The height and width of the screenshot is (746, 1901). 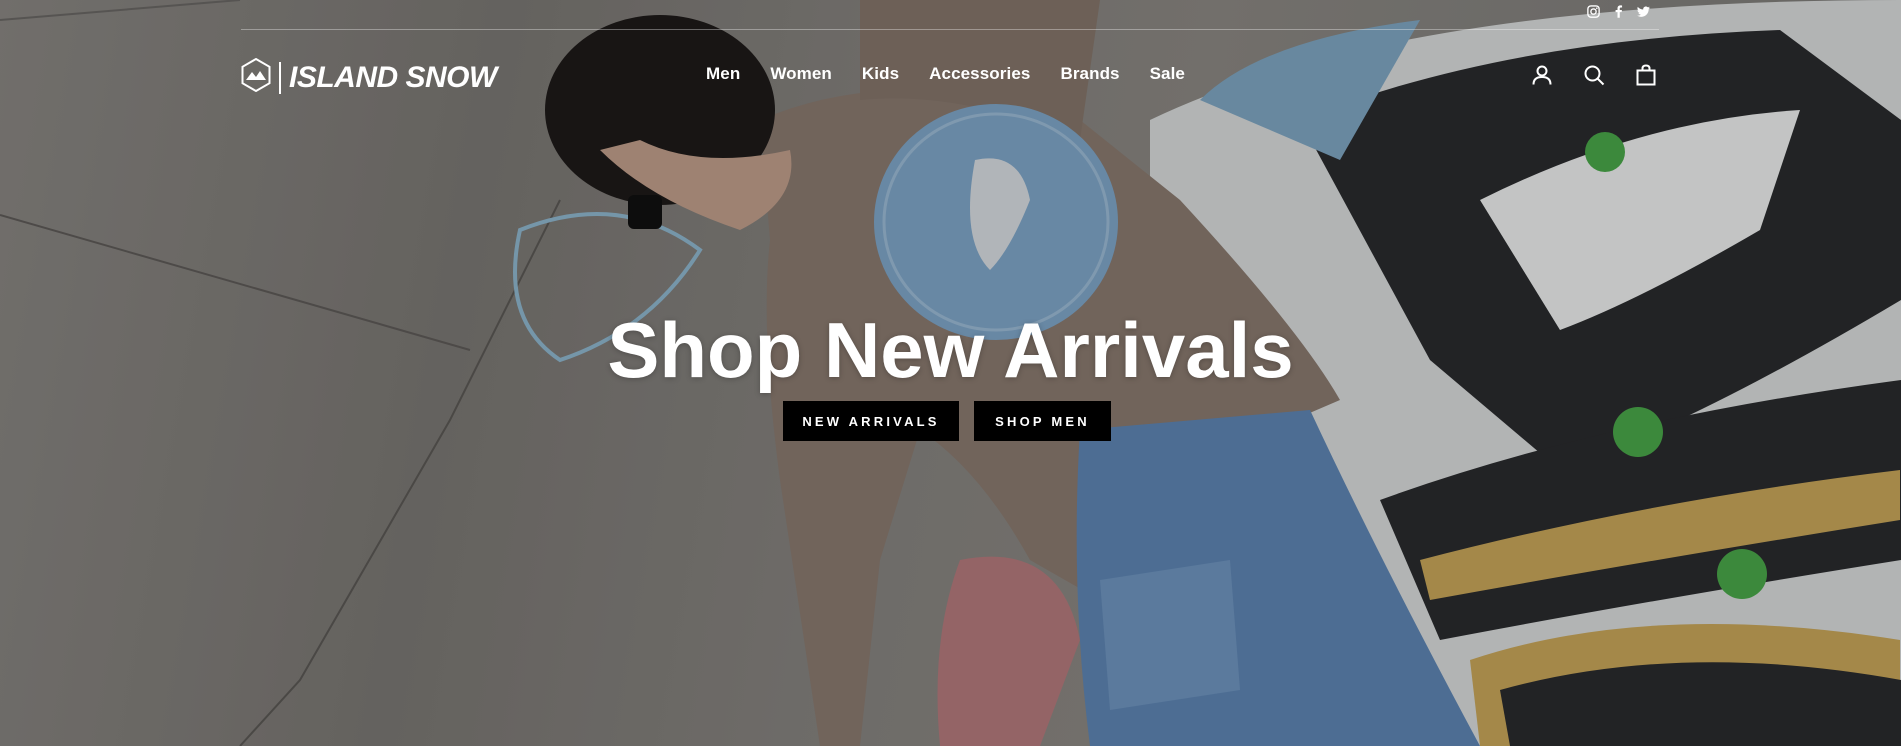 What do you see at coordinates (950, 350) in the screenshot?
I see `hero-headline: Shop New Arrivals` at bounding box center [950, 350].